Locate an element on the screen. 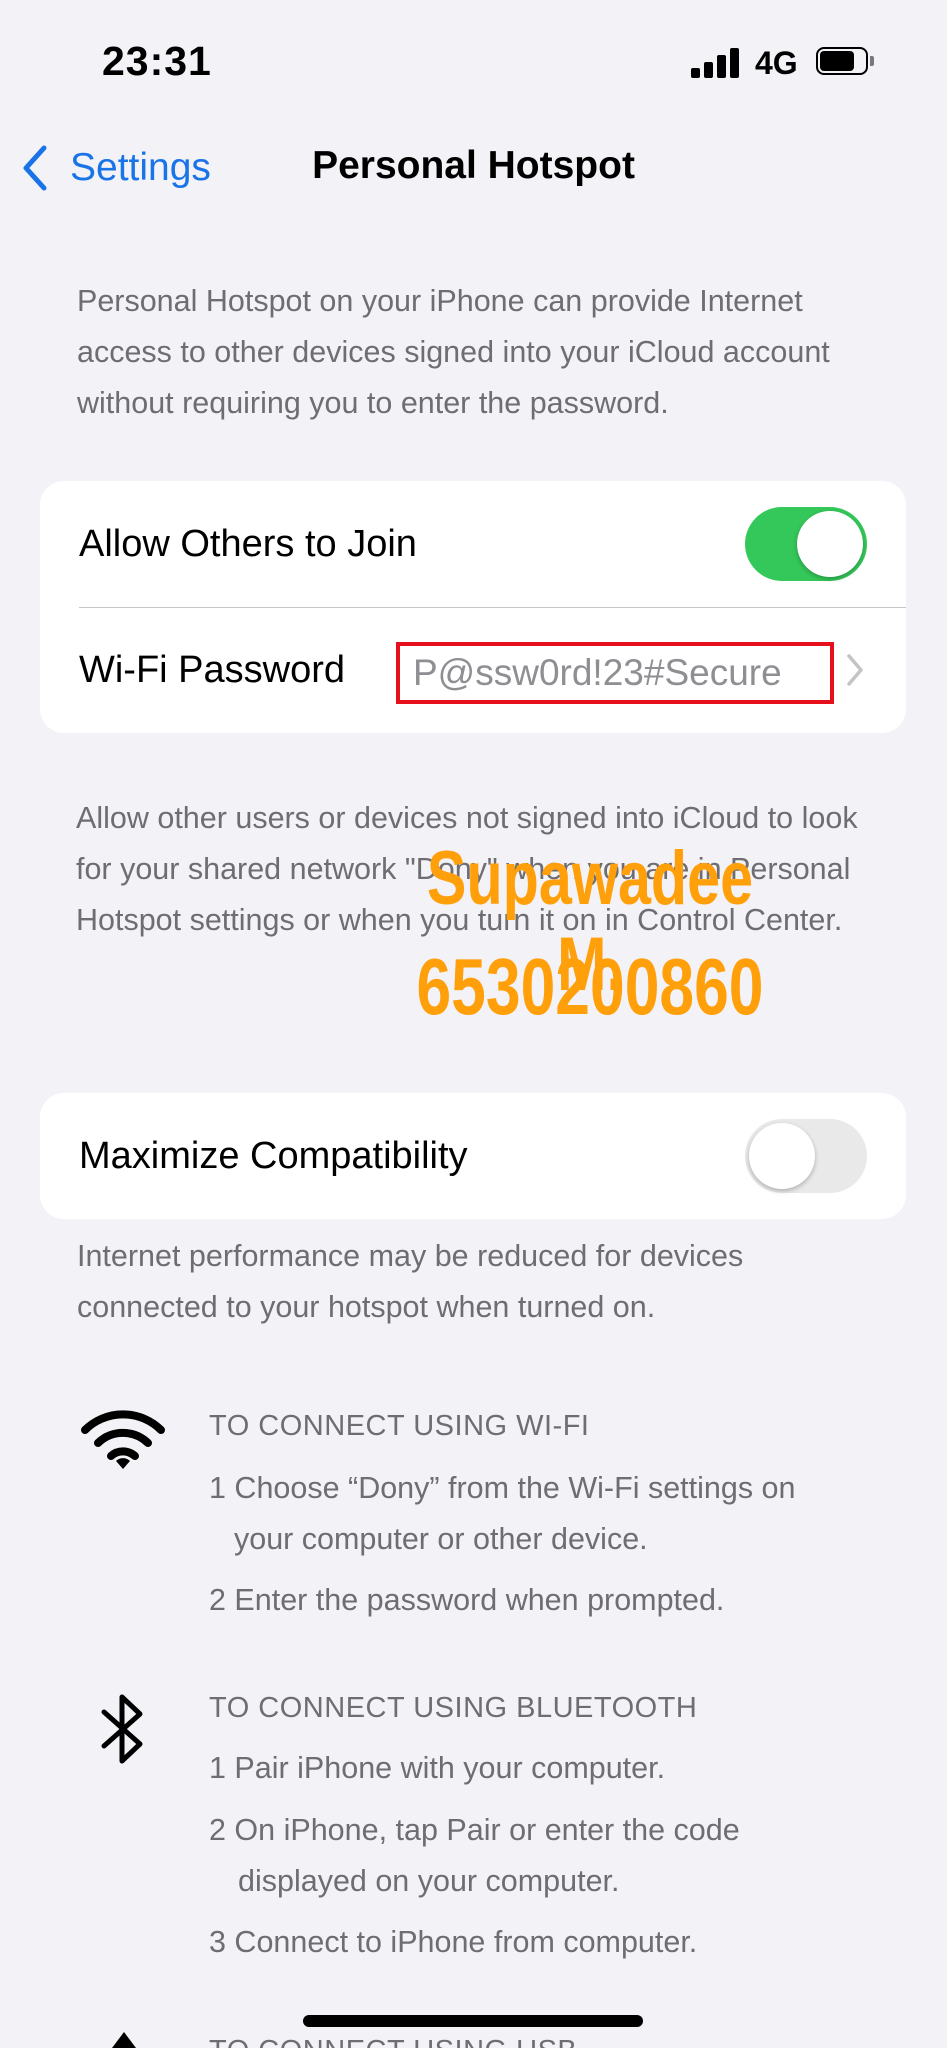 This screenshot has width=947, height=2048. bluetooth-step-3: 3 Connect to iPhone from computer. is located at coordinates (453, 1942).